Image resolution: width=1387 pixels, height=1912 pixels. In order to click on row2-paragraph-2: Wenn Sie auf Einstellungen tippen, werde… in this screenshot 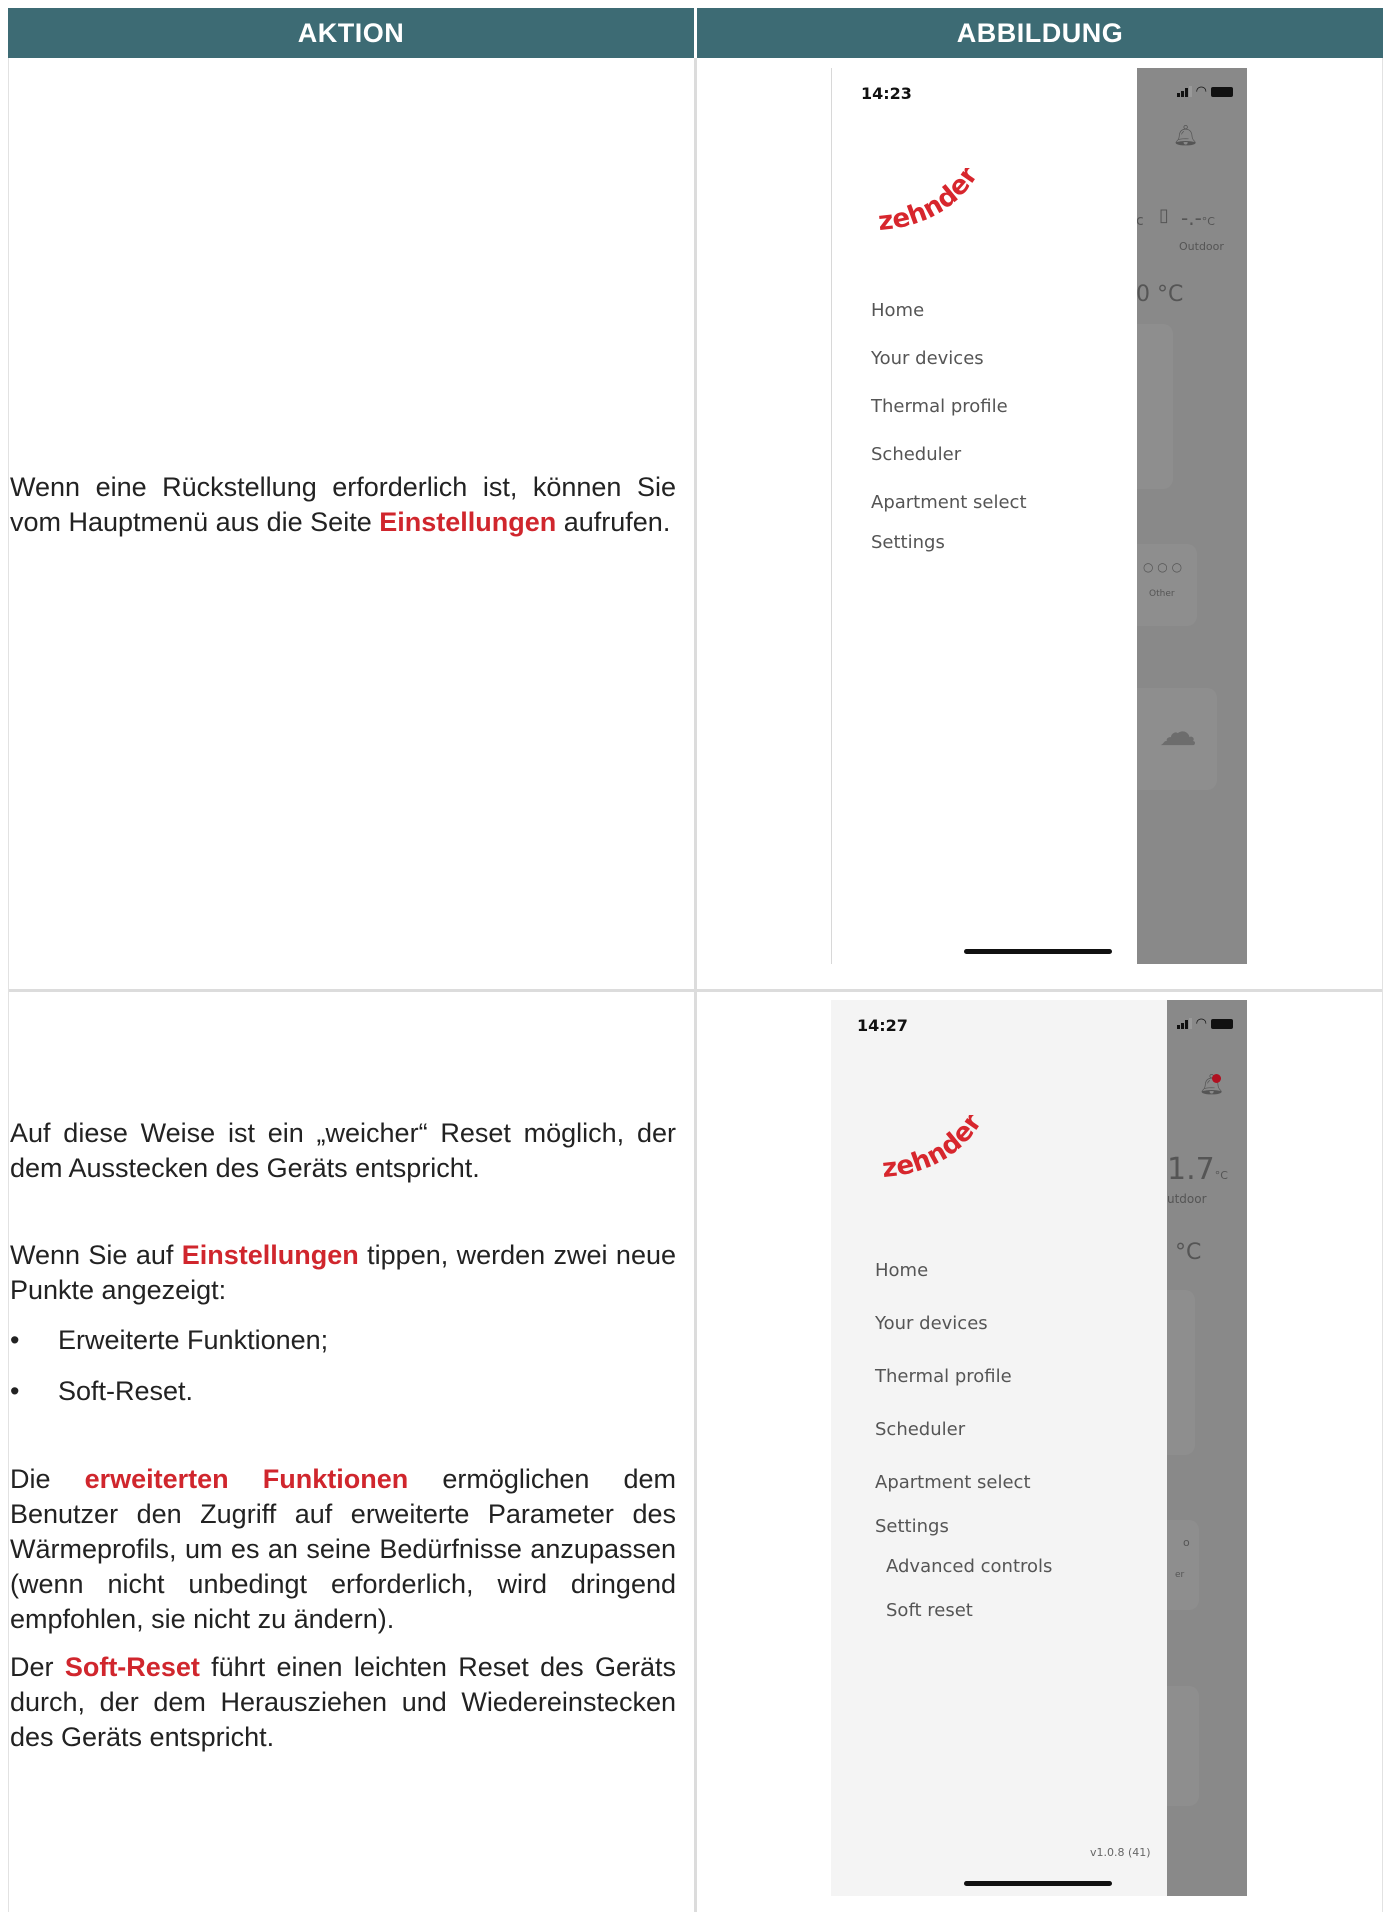, I will do `click(343, 1272)`.